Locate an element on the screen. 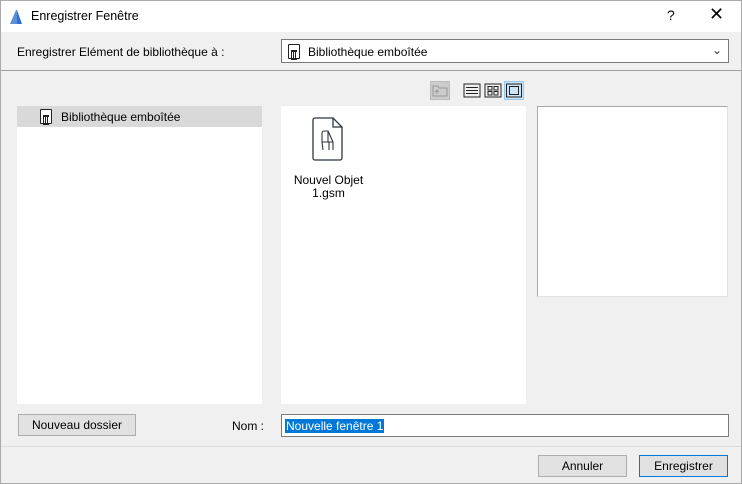  file-item: Nouvel Objet 1.gsm is located at coordinates (328, 158).